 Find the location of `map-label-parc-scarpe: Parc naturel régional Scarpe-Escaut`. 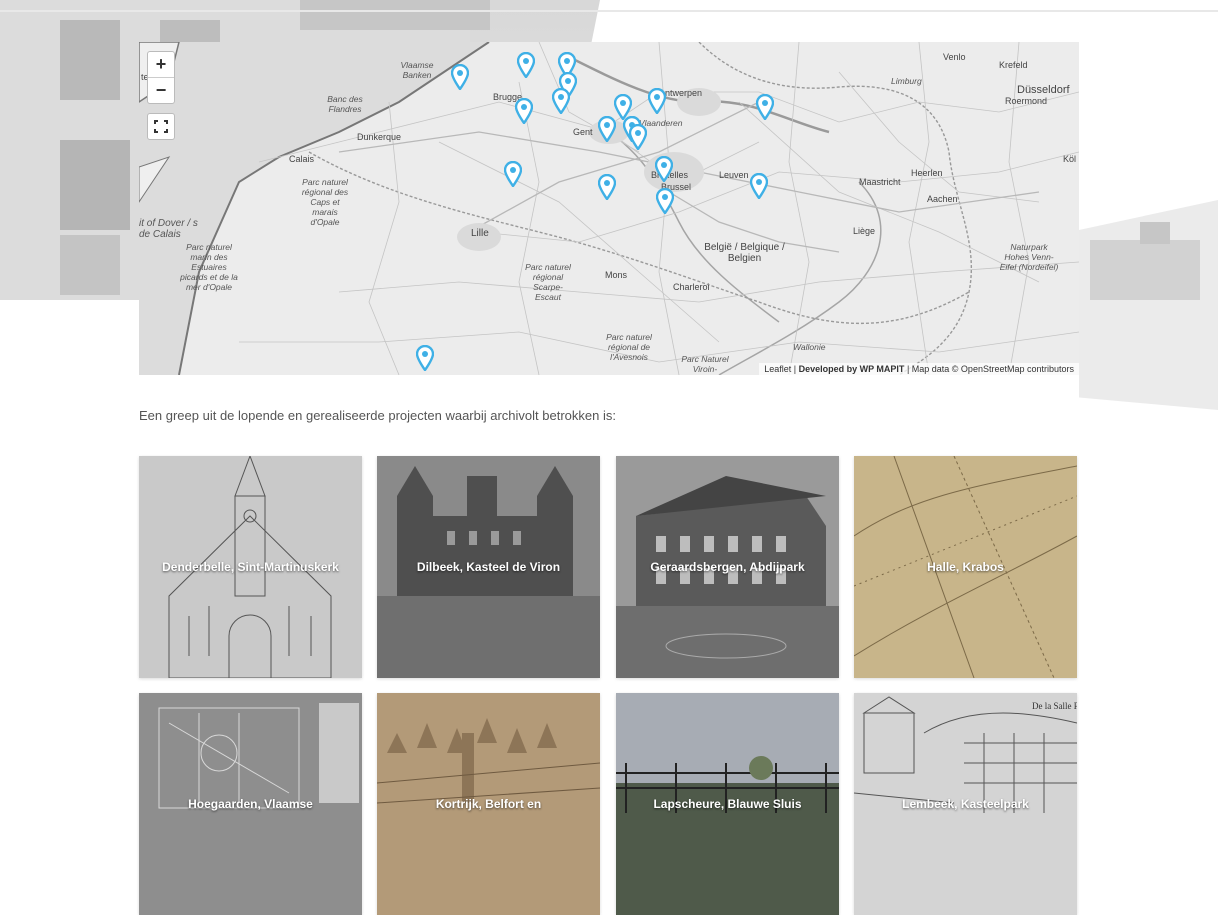

map-label-parc-scarpe: Parc naturel régional Scarpe-Escaut is located at coordinates (548, 282).